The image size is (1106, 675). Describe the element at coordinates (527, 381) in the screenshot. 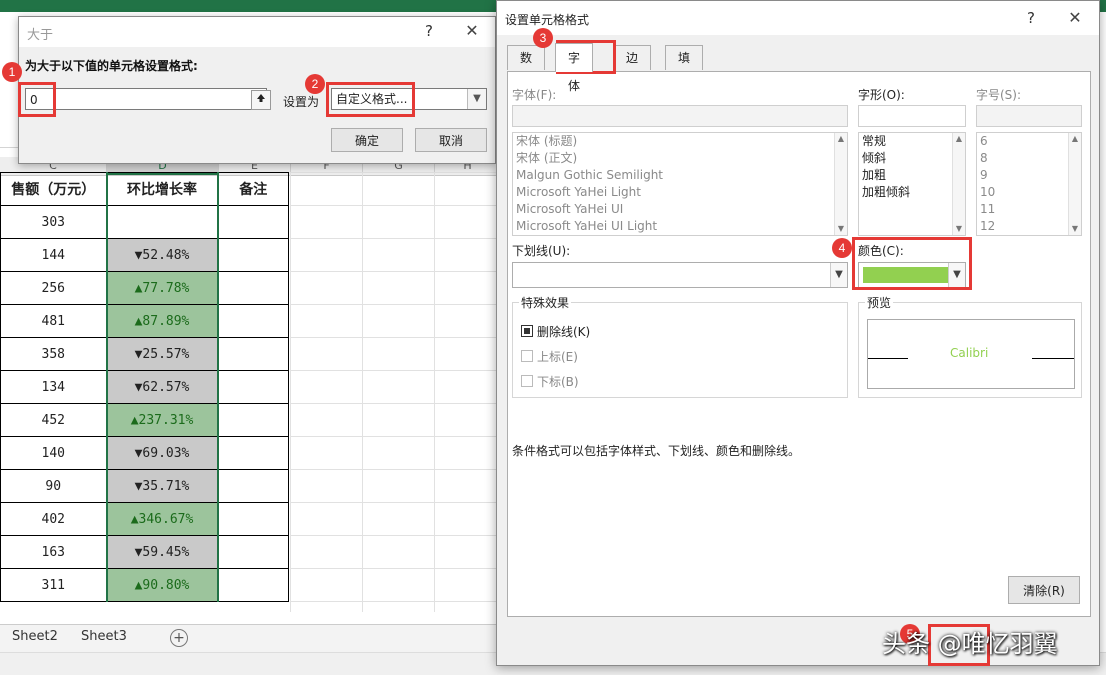

I see `subscript-checkbox` at that location.